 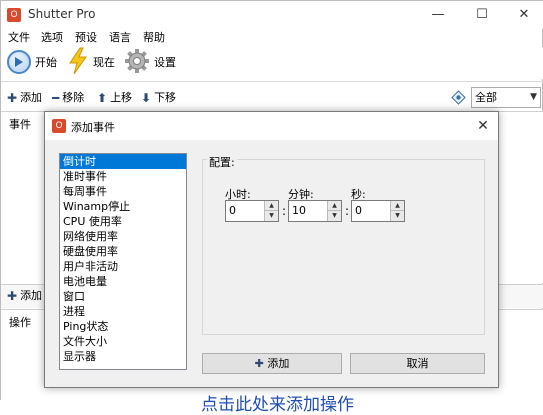 What do you see at coordinates (524, 15) in the screenshot?
I see `close-button: ✕` at bounding box center [524, 15].